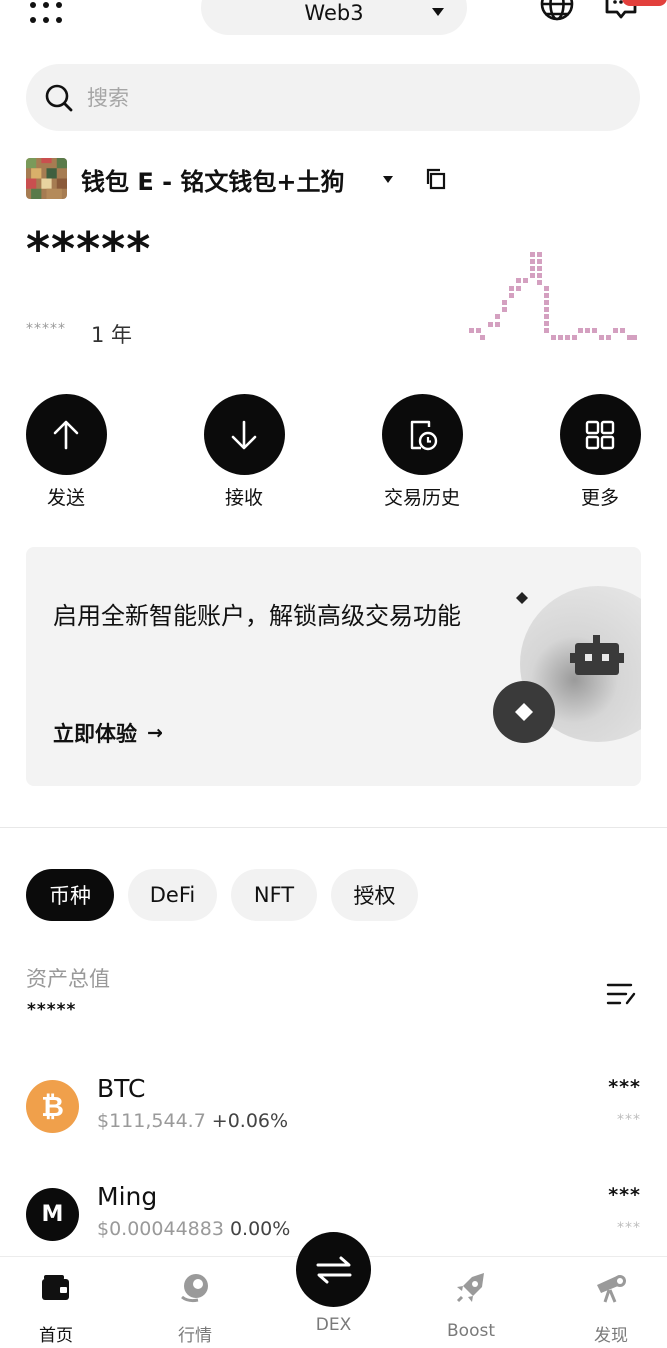  I want to click on tab-nft: NFT, so click(274, 895).